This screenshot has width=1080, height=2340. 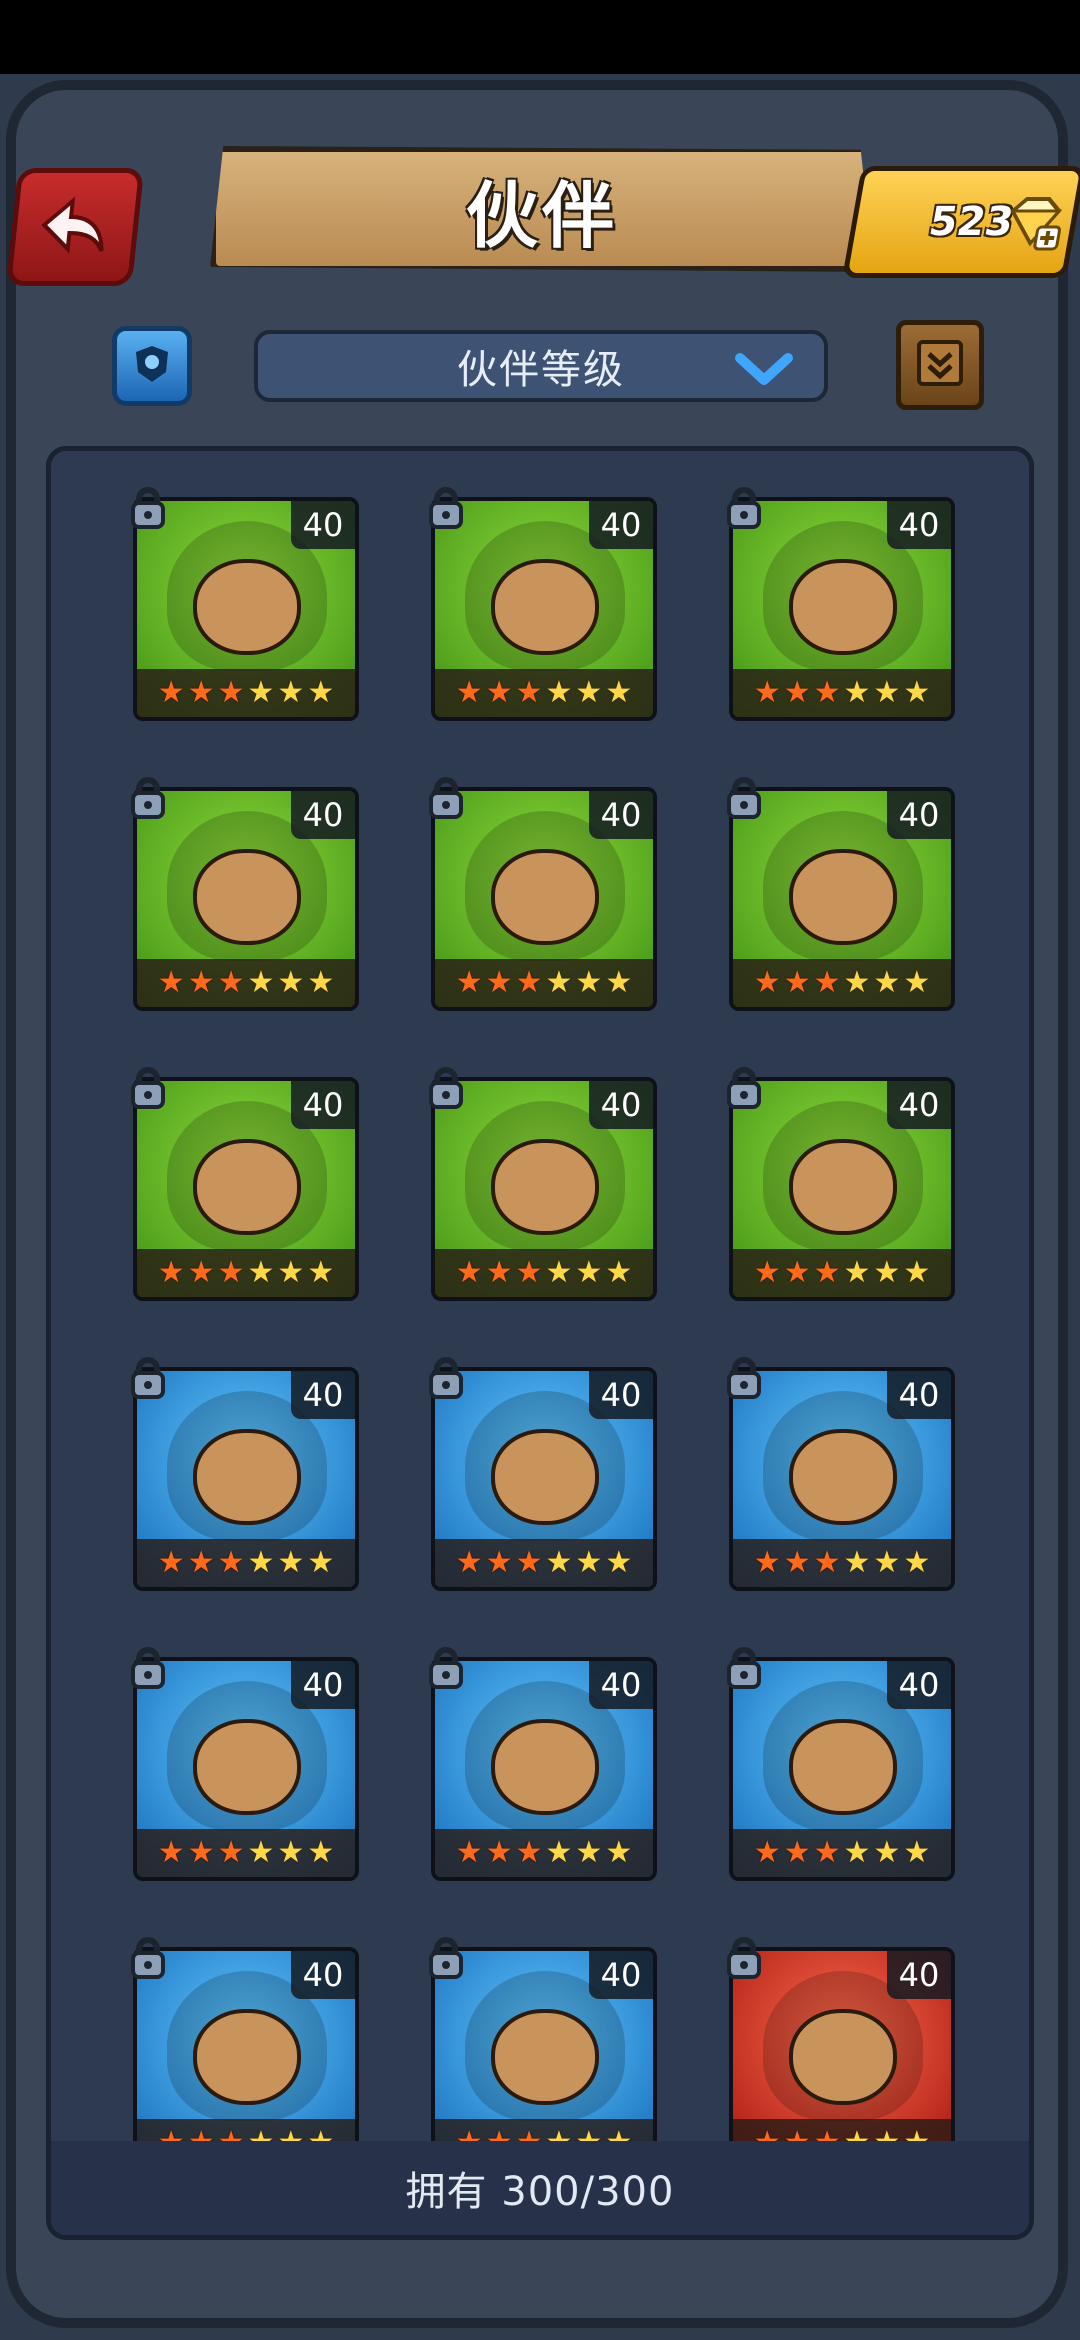 I want to click on owned-count-bar: 拥有 300/300, so click(x=540, y=2188).